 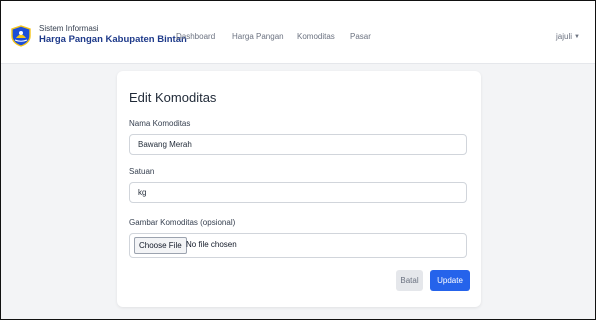 I want to click on nama-komoditas-label: Nama Komoditas, so click(x=160, y=123).